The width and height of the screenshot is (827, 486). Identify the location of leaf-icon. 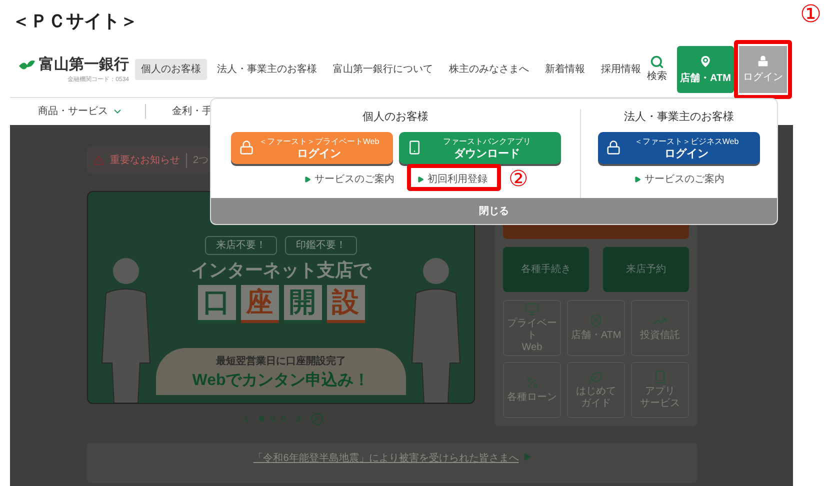
(596, 377).